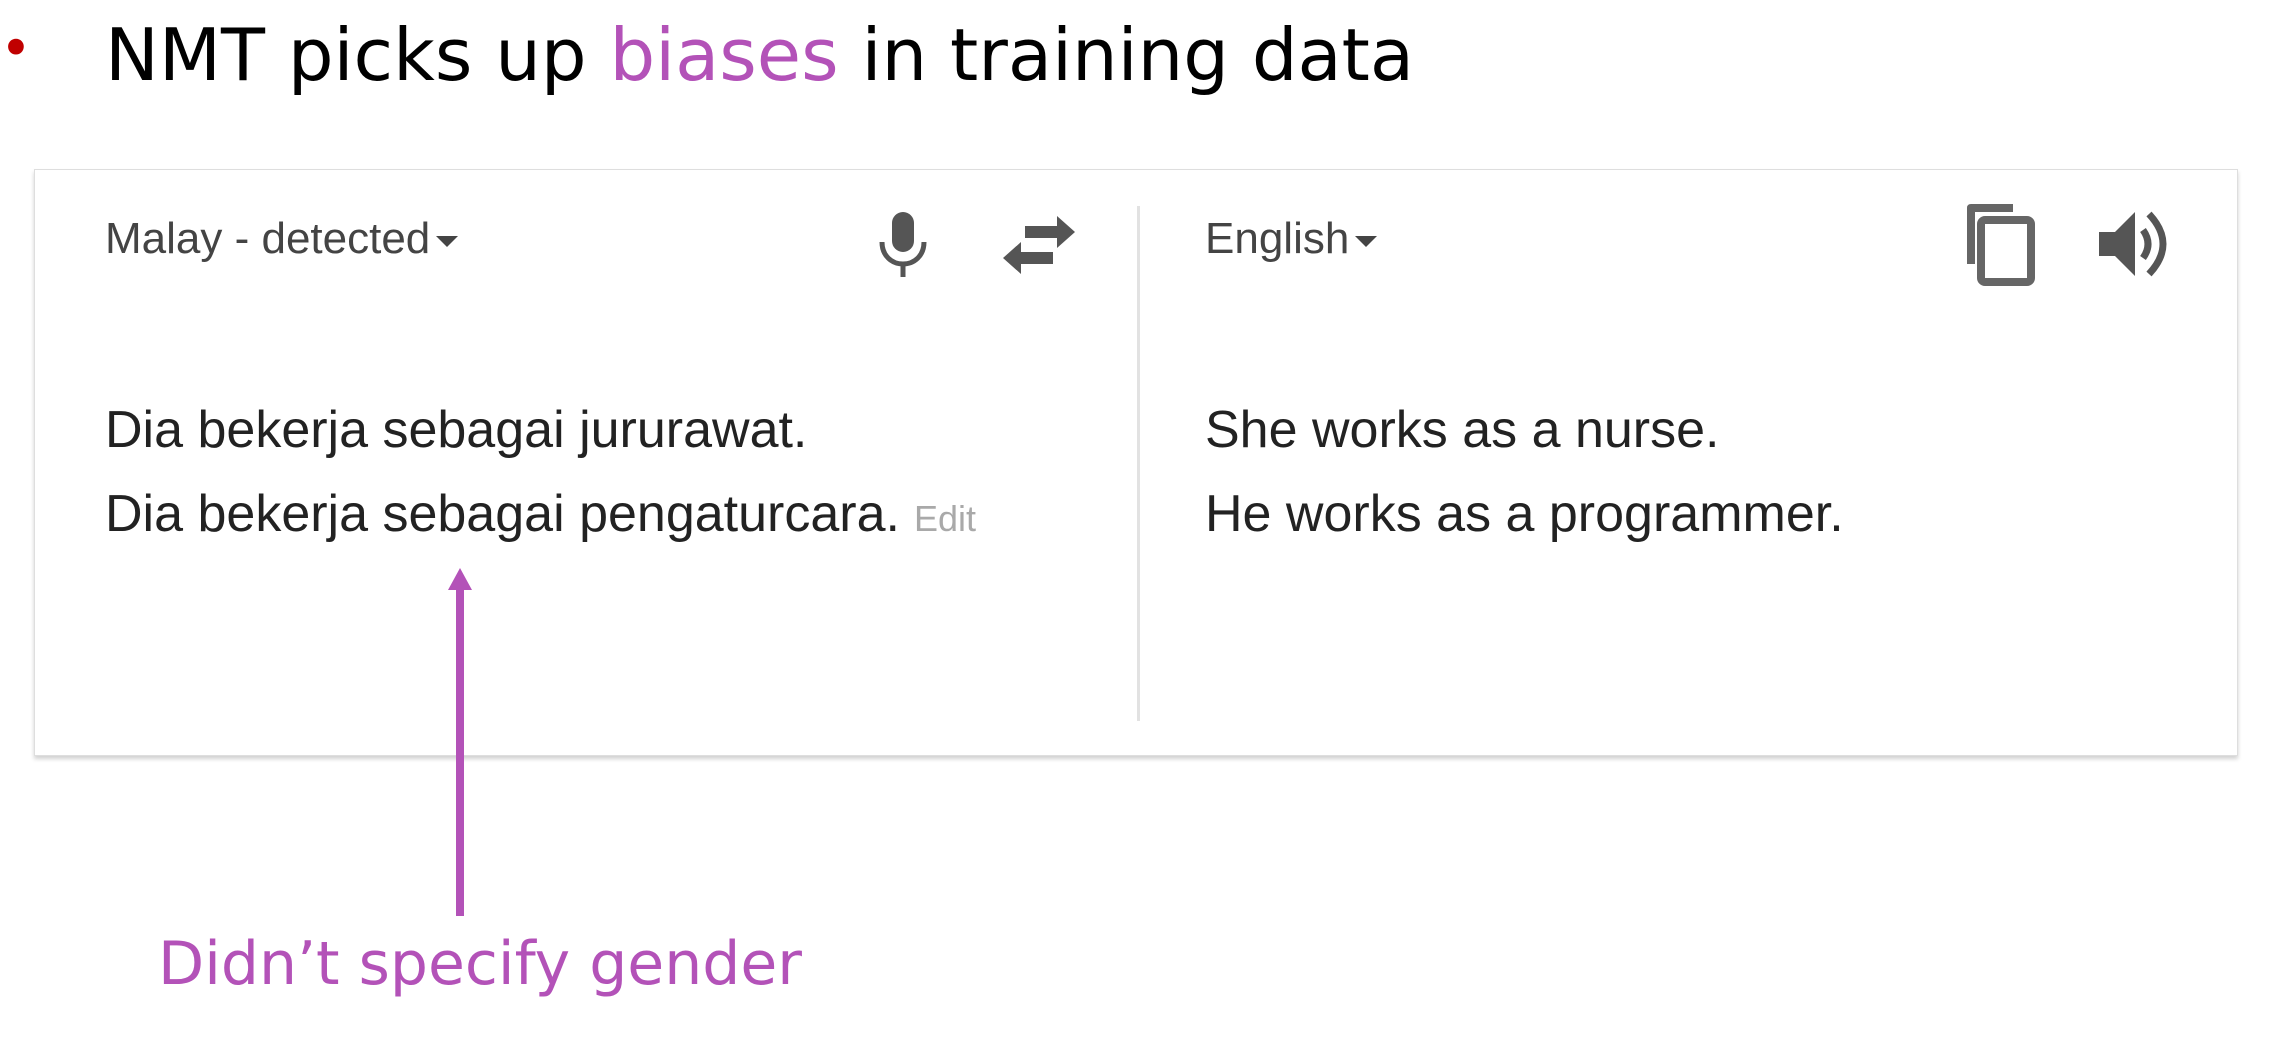 The height and width of the screenshot is (1044, 2286). Describe the element at coordinates (1524, 514) in the screenshot. I see `target-line-2: He works as a programmer.` at that location.